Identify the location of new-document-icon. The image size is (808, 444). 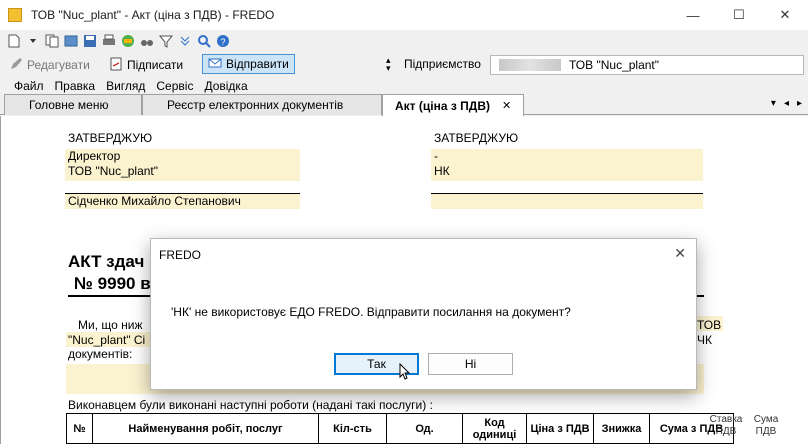
(14, 41).